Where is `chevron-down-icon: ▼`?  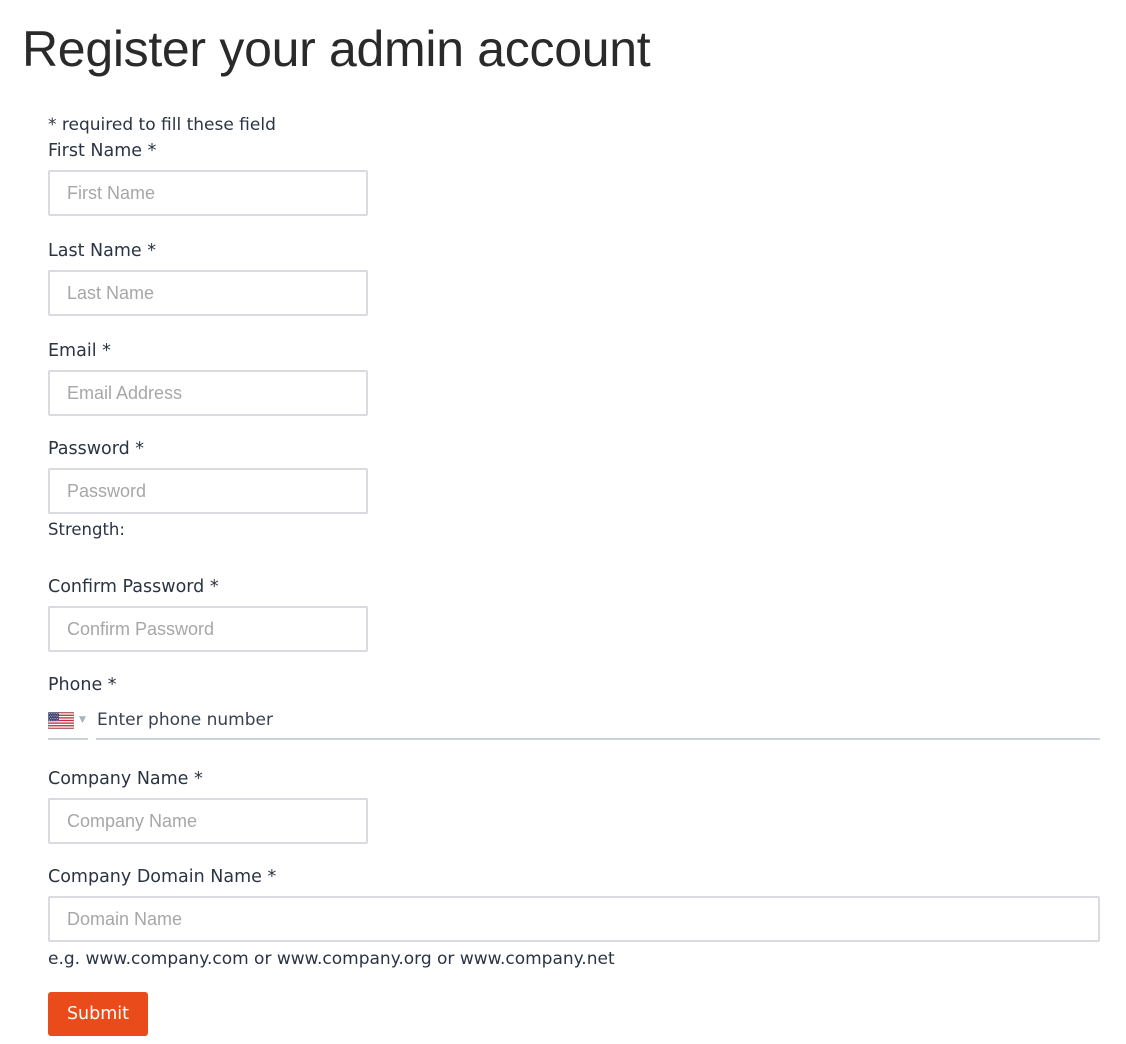 chevron-down-icon: ▼ is located at coordinates (82, 719).